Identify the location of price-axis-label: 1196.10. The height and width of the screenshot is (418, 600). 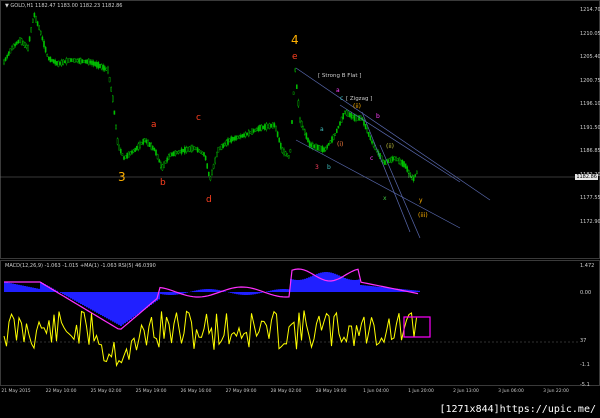
(590, 104).